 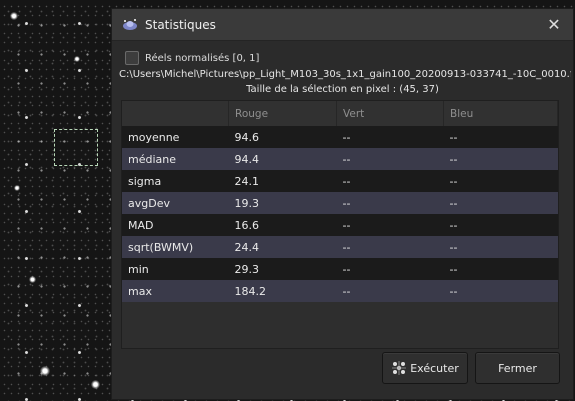 I want to click on stat-red: 16.6, so click(x=282, y=225).